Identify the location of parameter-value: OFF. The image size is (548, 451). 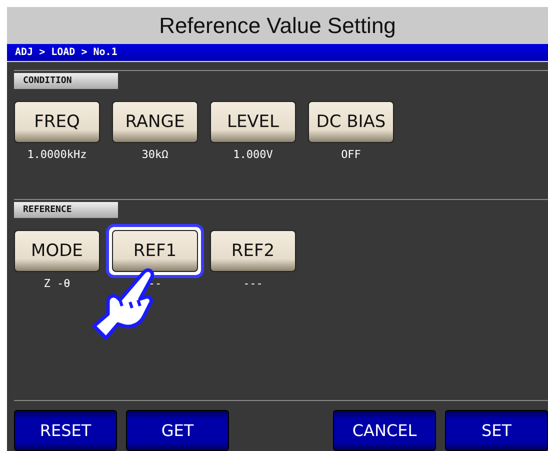
(351, 154).